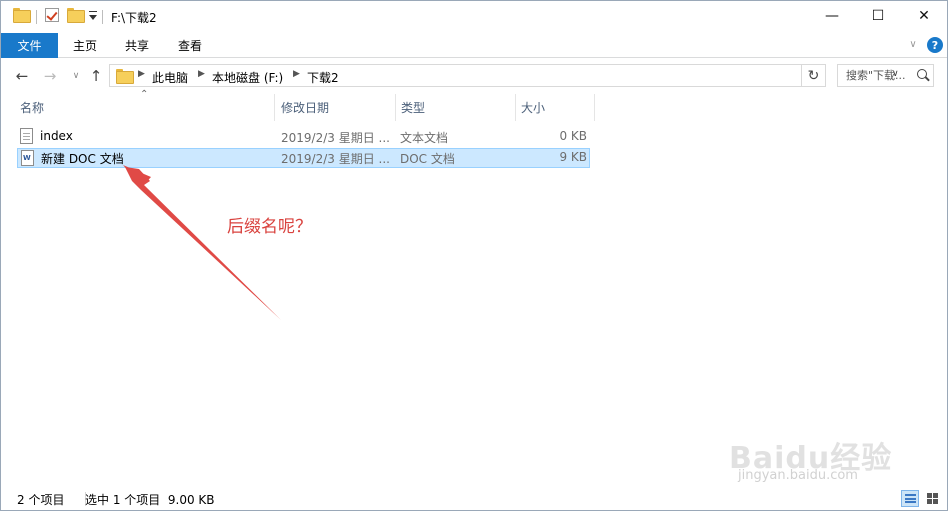  What do you see at coordinates (150, 500) in the screenshot?
I see `selection-info: 选中 1 个项目 9.00 KB` at bounding box center [150, 500].